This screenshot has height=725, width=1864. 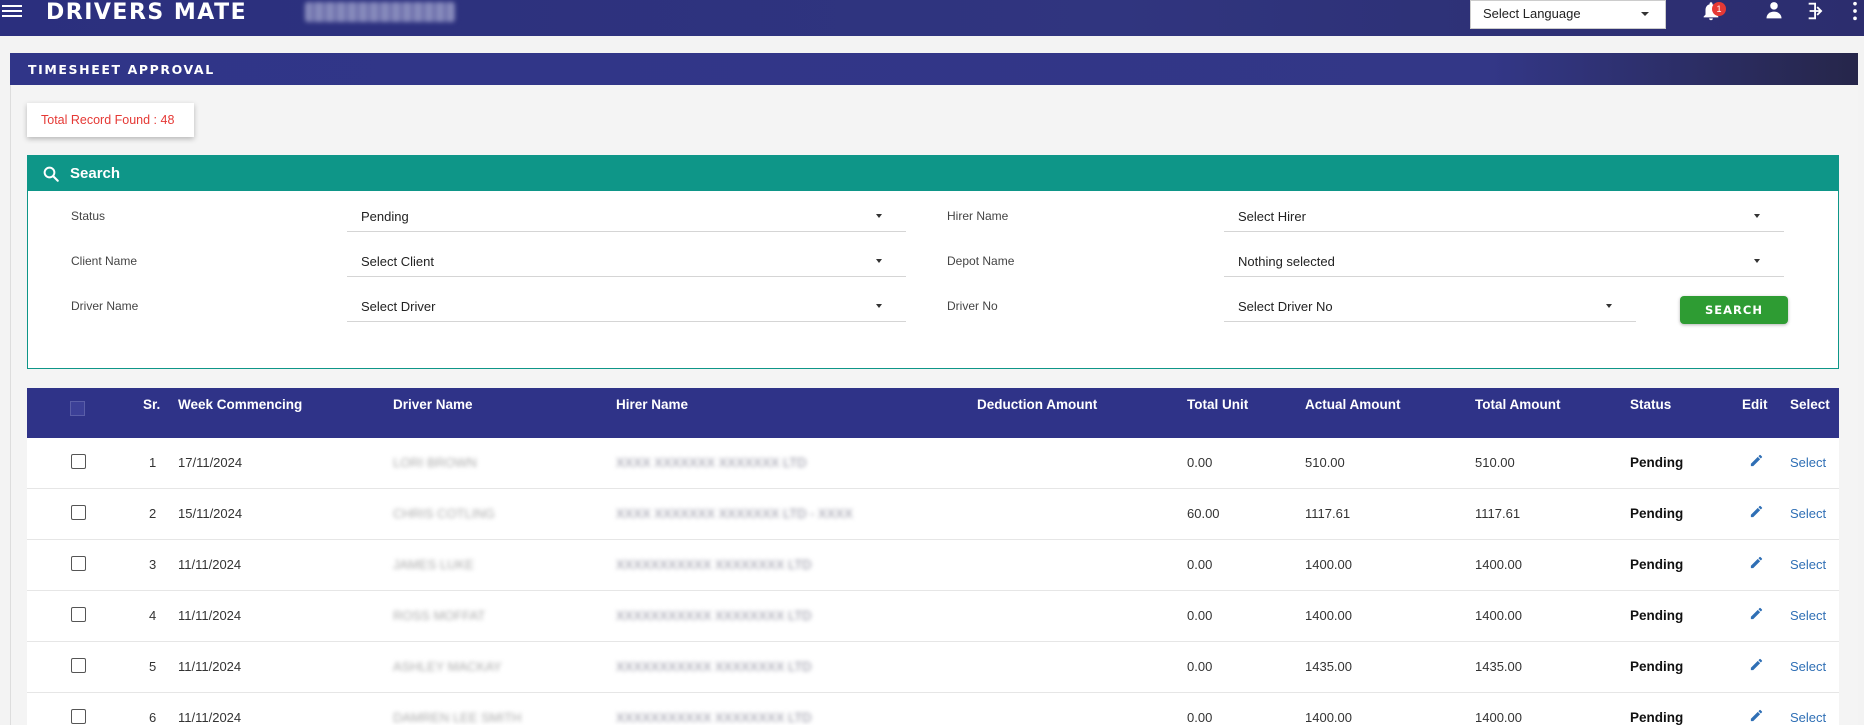 What do you see at coordinates (153, 615) in the screenshot?
I see `cell-sr: 4` at bounding box center [153, 615].